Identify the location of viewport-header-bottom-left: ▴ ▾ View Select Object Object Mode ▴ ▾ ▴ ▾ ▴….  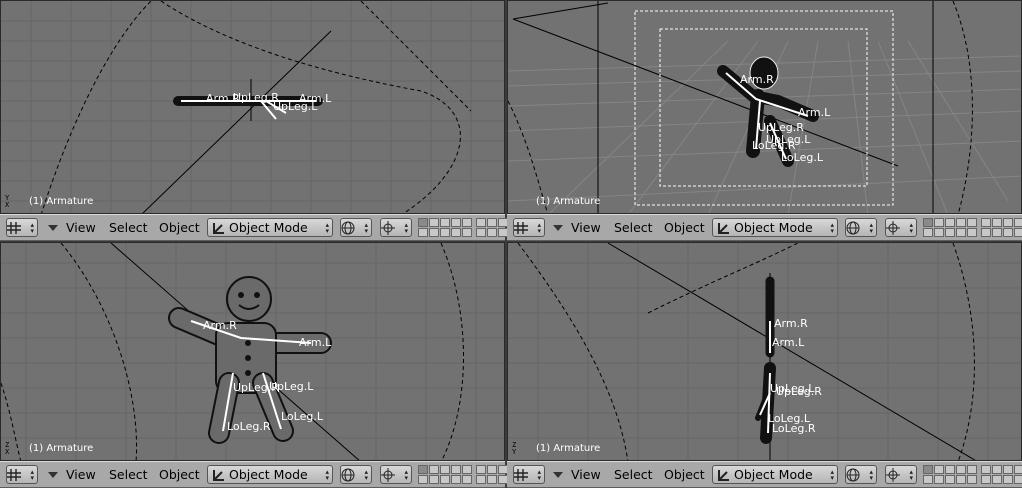
(254, 474).